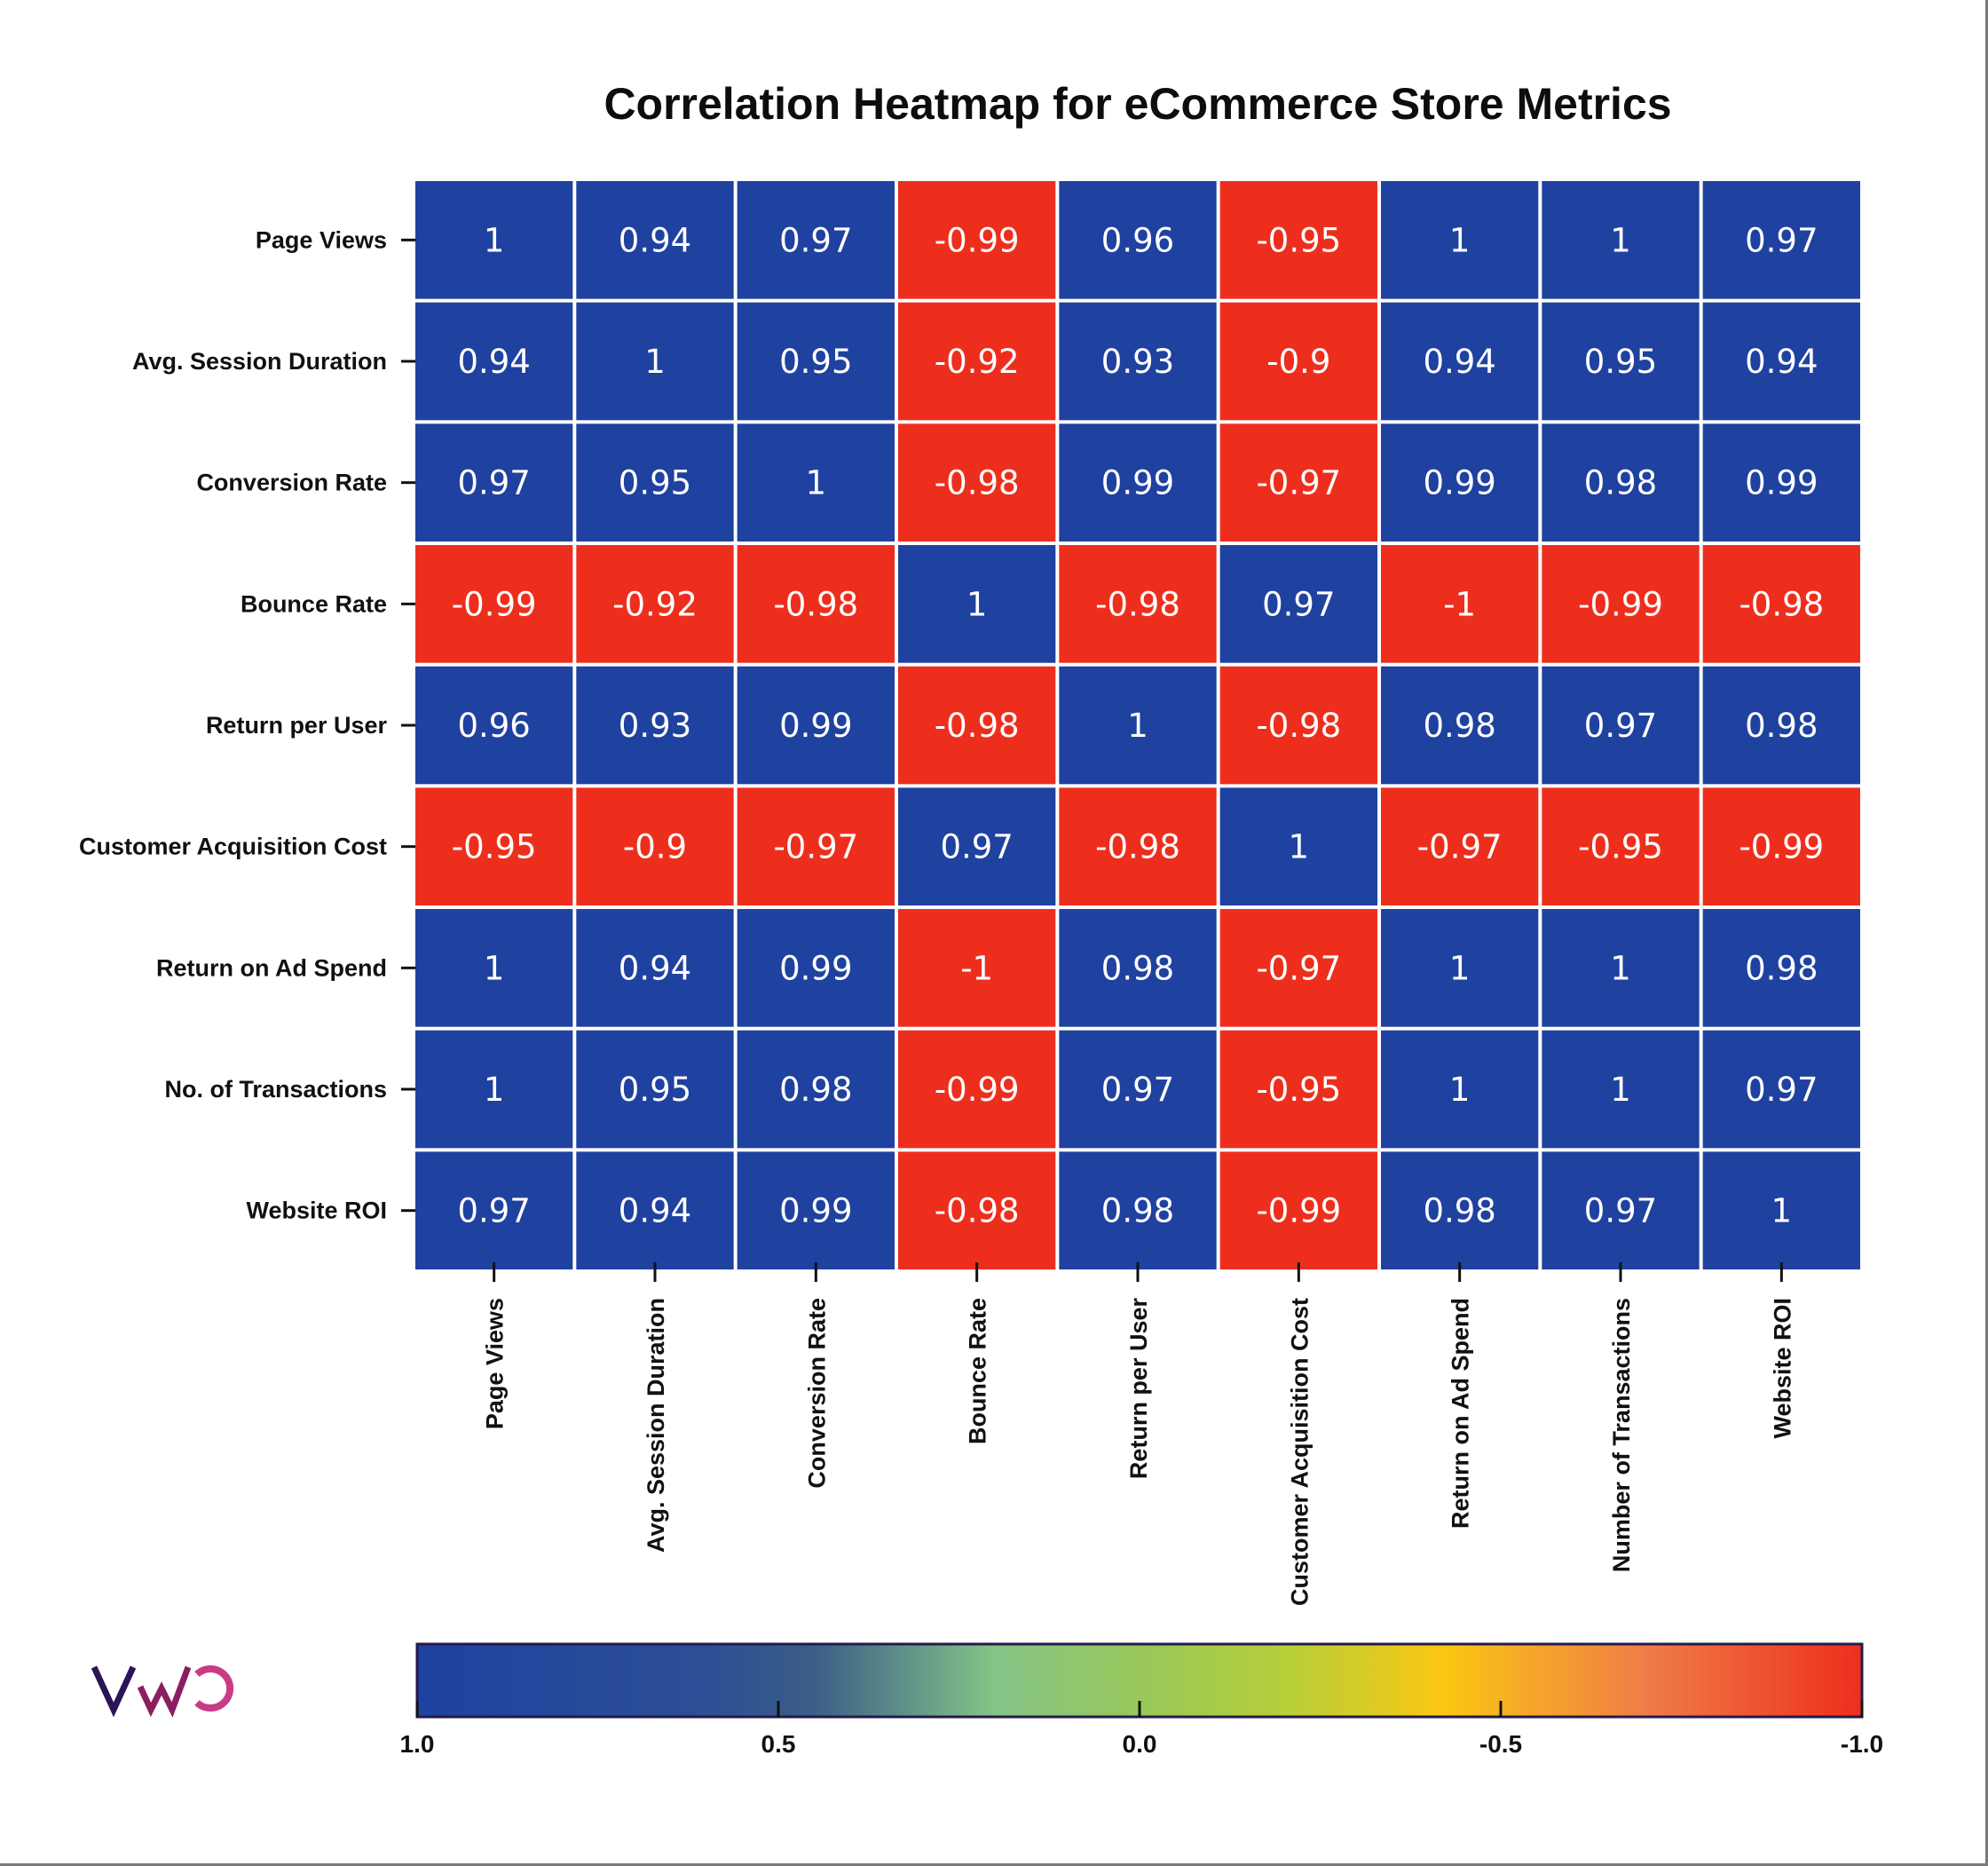  What do you see at coordinates (1140, 1744) in the screenshot?
I see `colorbar-tick-label: 0.0` at bounding box center [1140, 1744].